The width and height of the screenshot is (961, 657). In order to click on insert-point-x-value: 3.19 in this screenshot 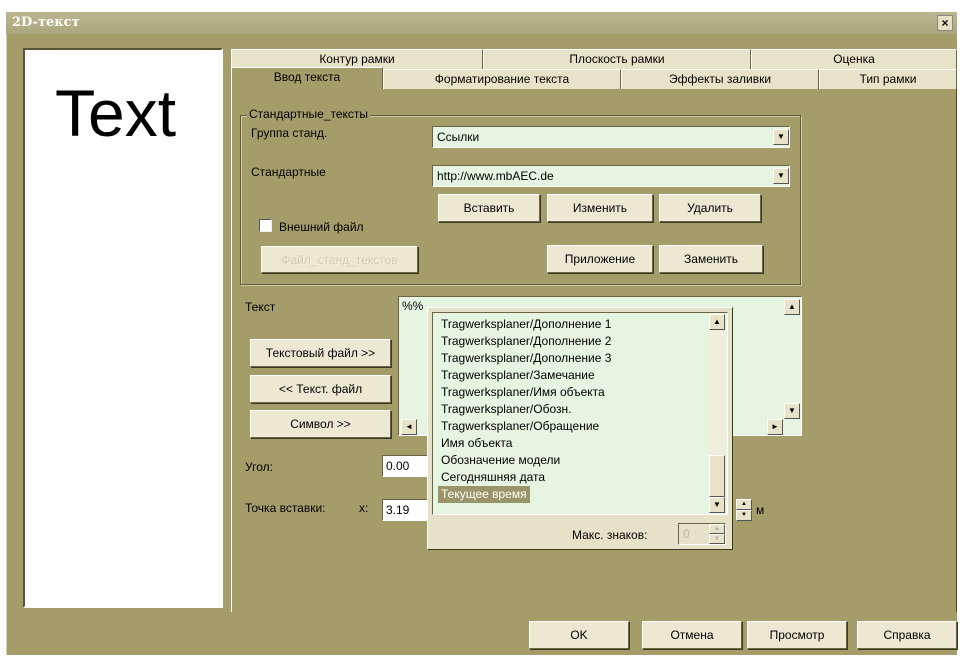, I will do `click(398, 510)`.